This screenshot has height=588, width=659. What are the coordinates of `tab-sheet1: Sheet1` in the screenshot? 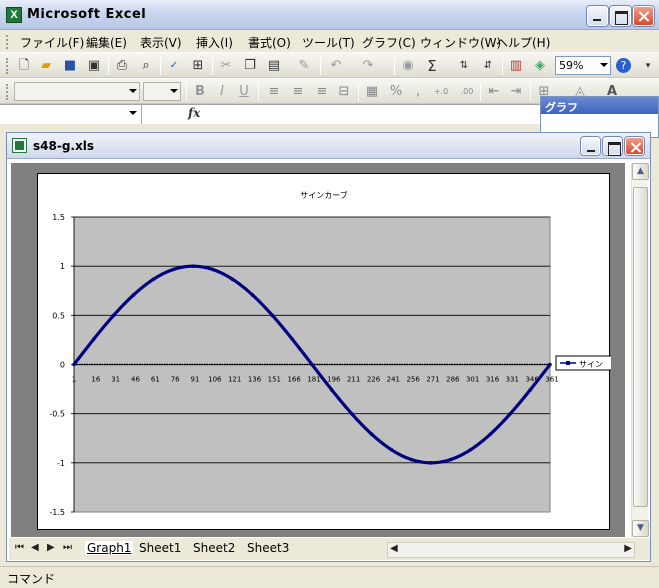 It's located at (160, 548).